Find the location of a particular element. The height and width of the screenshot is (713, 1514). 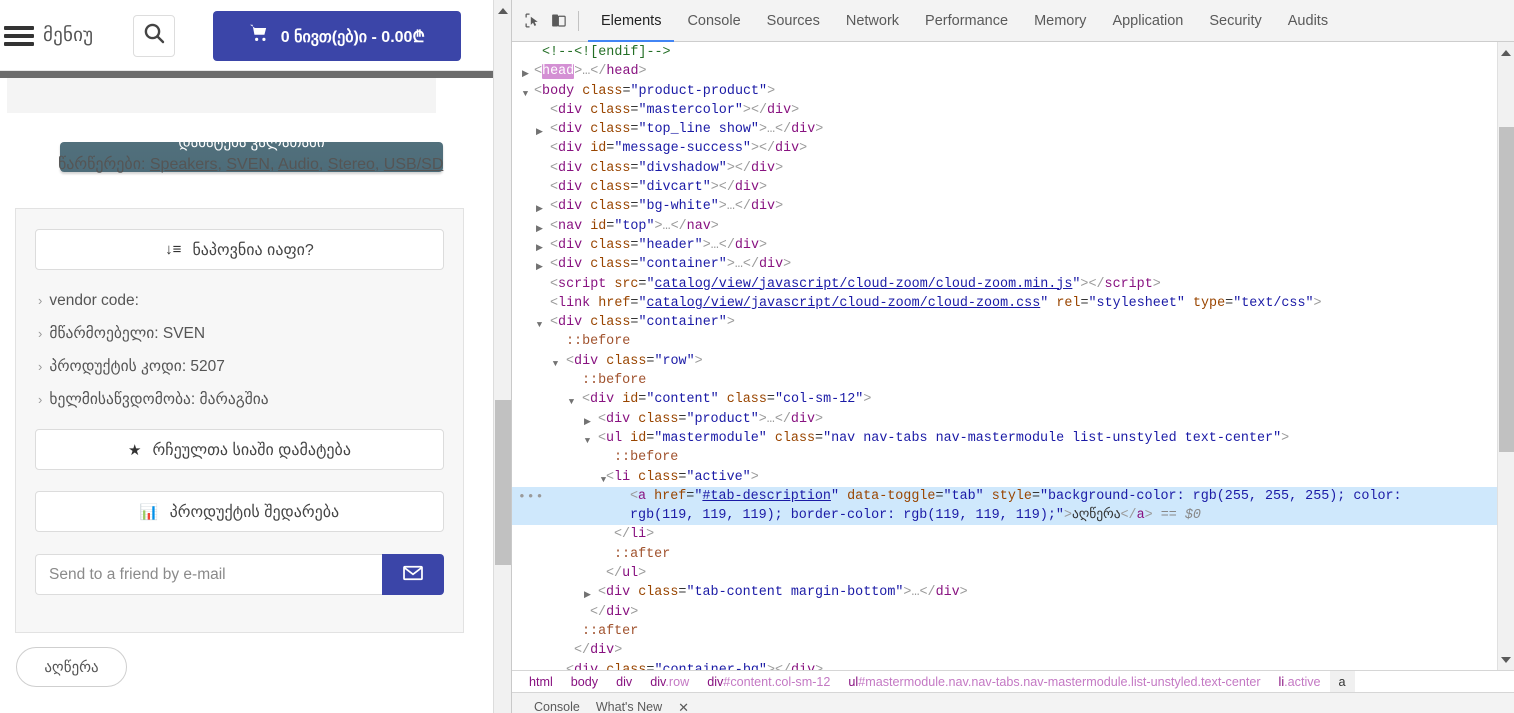

tag-link: Stereo is located at coordinates (351, 164).